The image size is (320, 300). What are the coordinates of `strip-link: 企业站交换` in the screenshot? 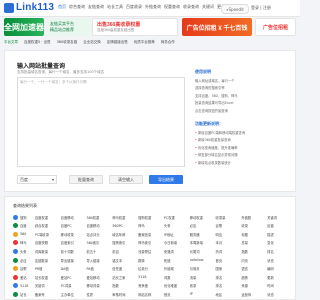 It's located at (92, 42).